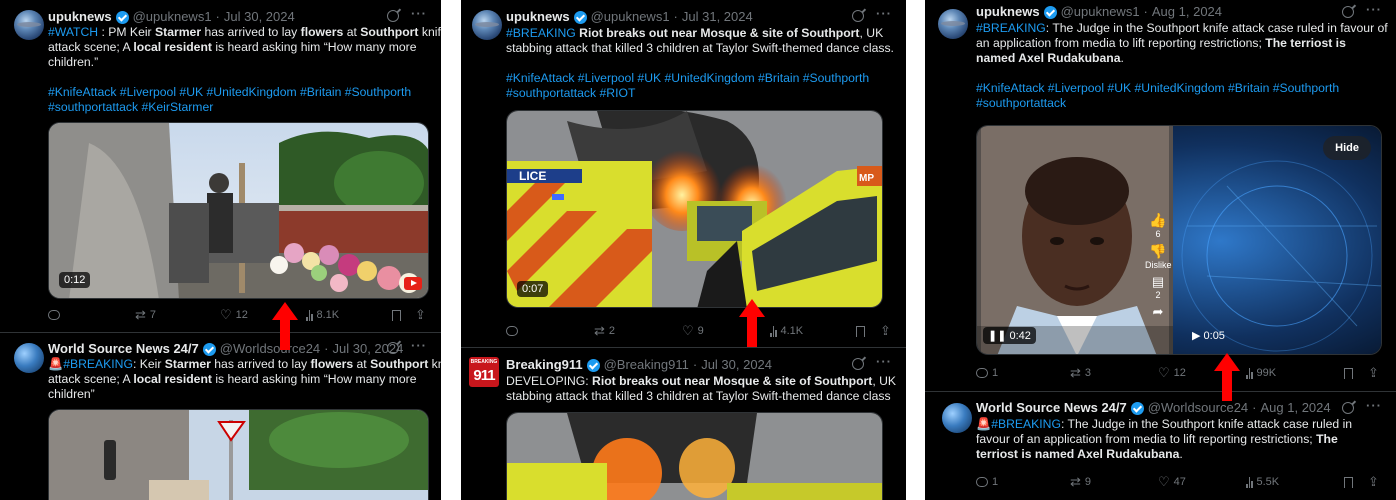  Describe the element at coordinates (646, 365) in the screenshot. I see `handle: @Breaking911` at that location.